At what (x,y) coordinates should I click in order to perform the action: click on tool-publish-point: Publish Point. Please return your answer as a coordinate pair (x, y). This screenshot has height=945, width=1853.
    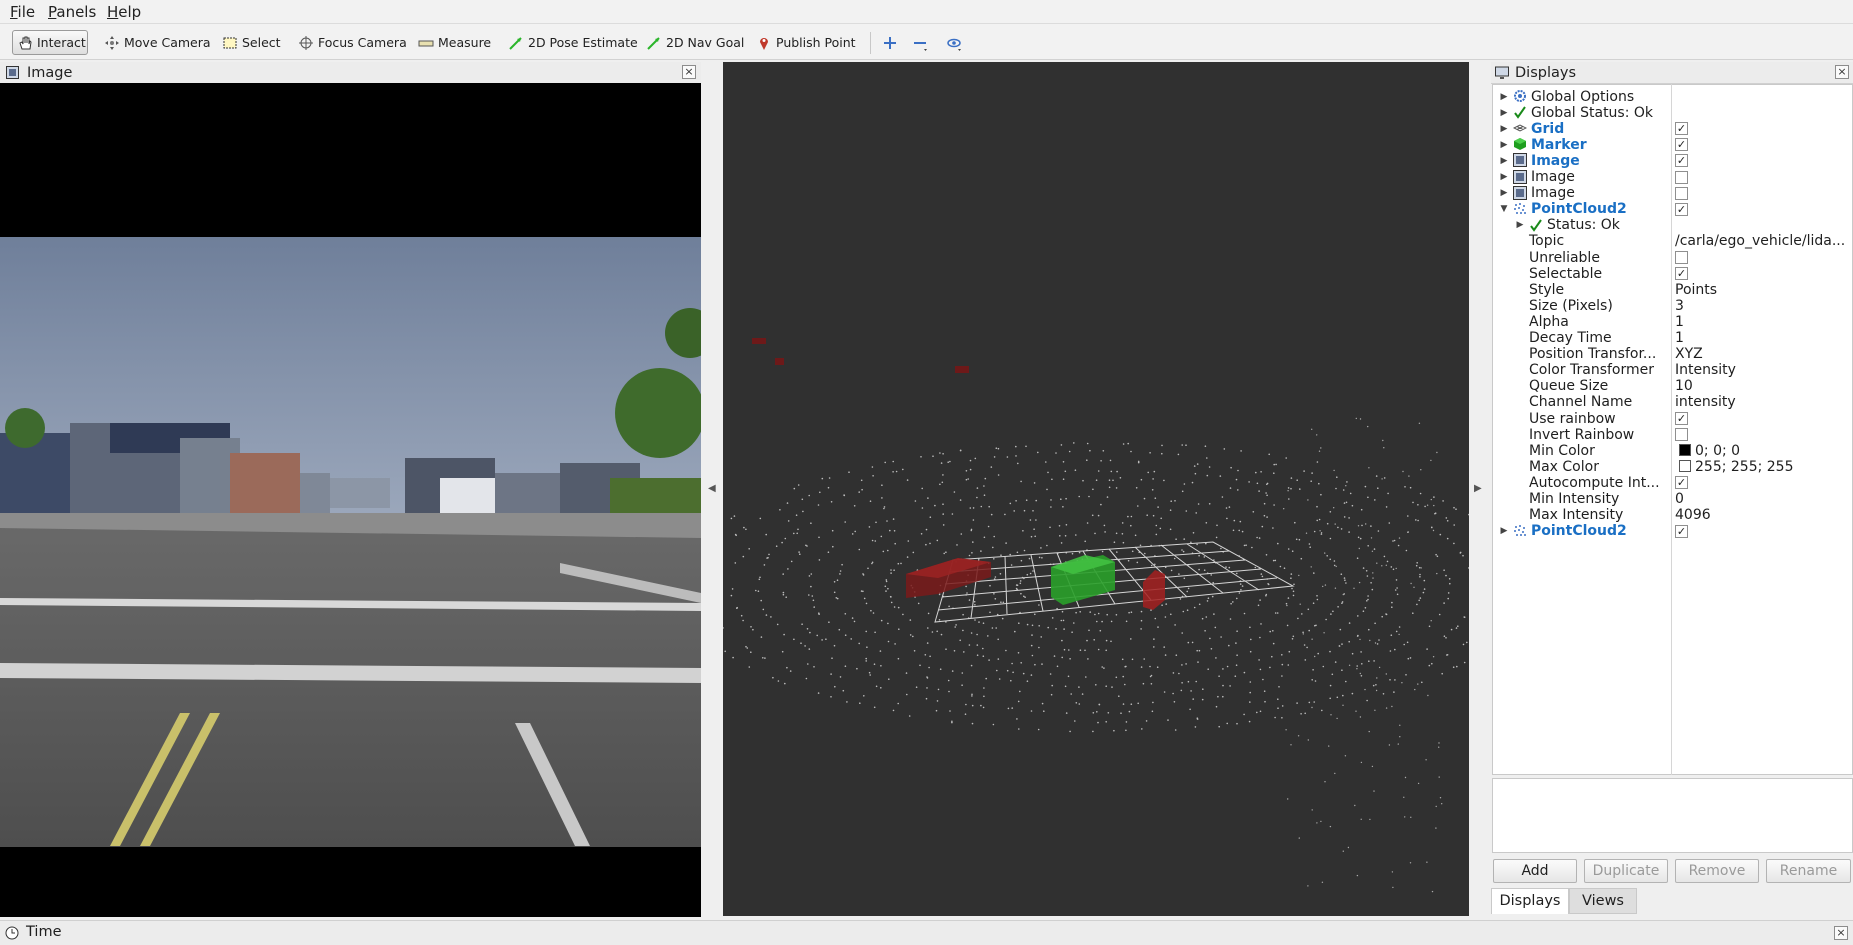
    Looking at the image, I should click on (806, 42).